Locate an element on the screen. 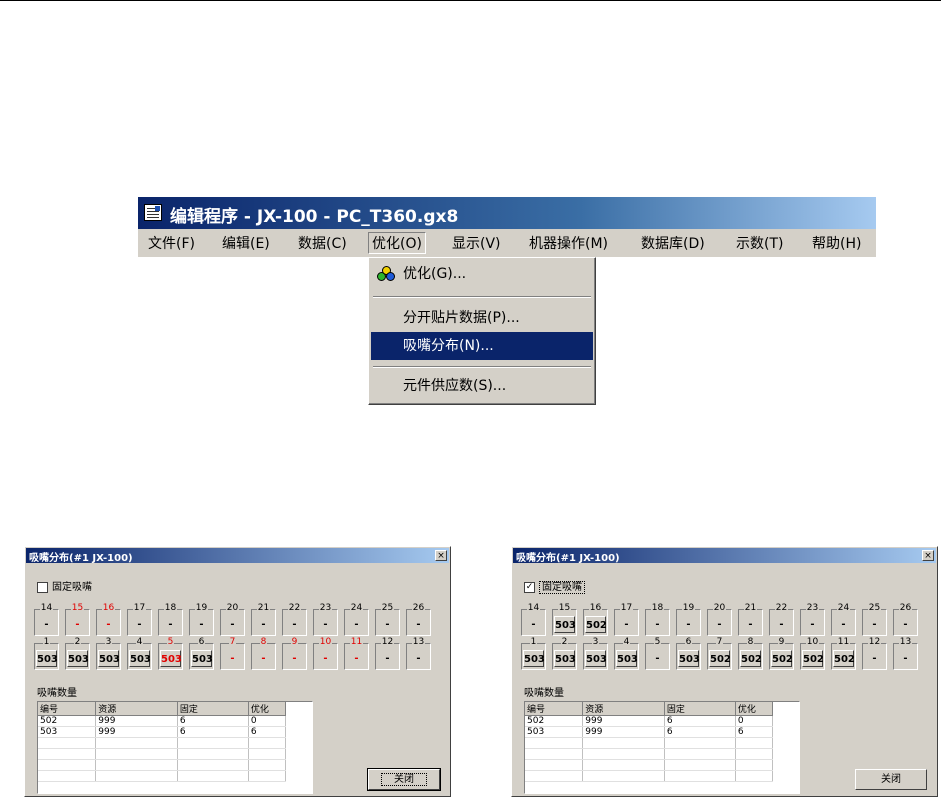 This screenshot has width=941, height=800. fixed-nozzle-checkbox: 固定吸嘴 is located at coordinates (64, 585).